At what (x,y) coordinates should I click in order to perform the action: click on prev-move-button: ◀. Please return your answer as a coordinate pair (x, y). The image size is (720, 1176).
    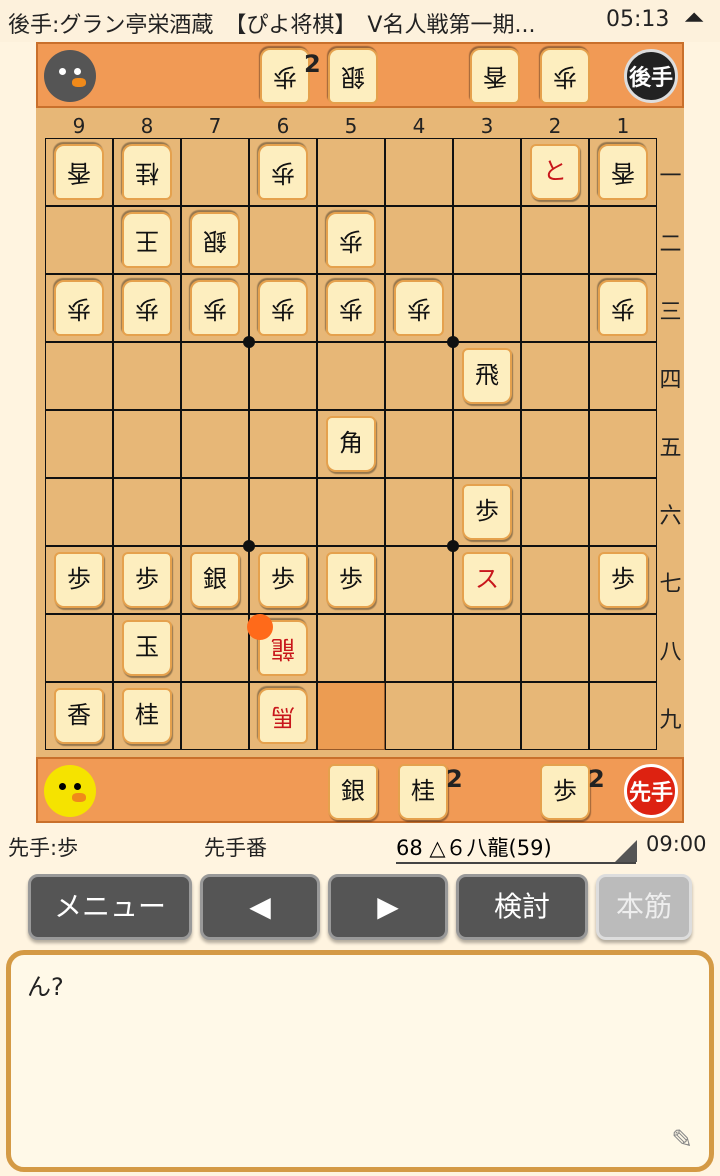
    Looking at the image, I should click on (260, 907).